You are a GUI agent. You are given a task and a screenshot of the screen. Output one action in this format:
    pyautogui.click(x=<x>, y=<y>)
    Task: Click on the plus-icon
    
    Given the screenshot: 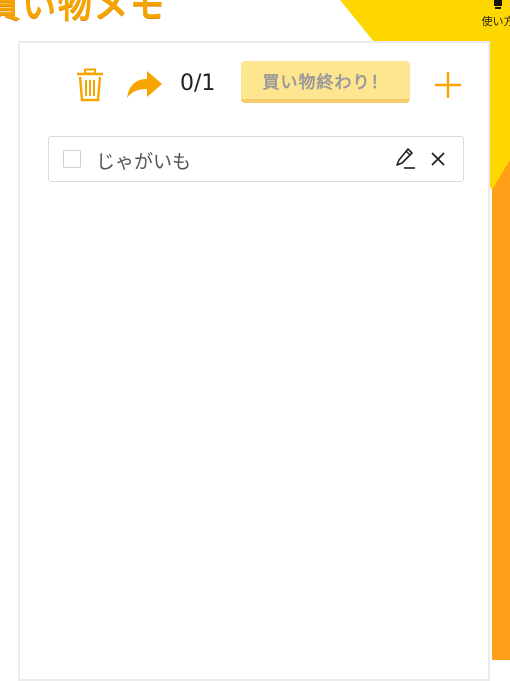 What is the action you would take?
    pyautogui.click(x=448, y=85)
    